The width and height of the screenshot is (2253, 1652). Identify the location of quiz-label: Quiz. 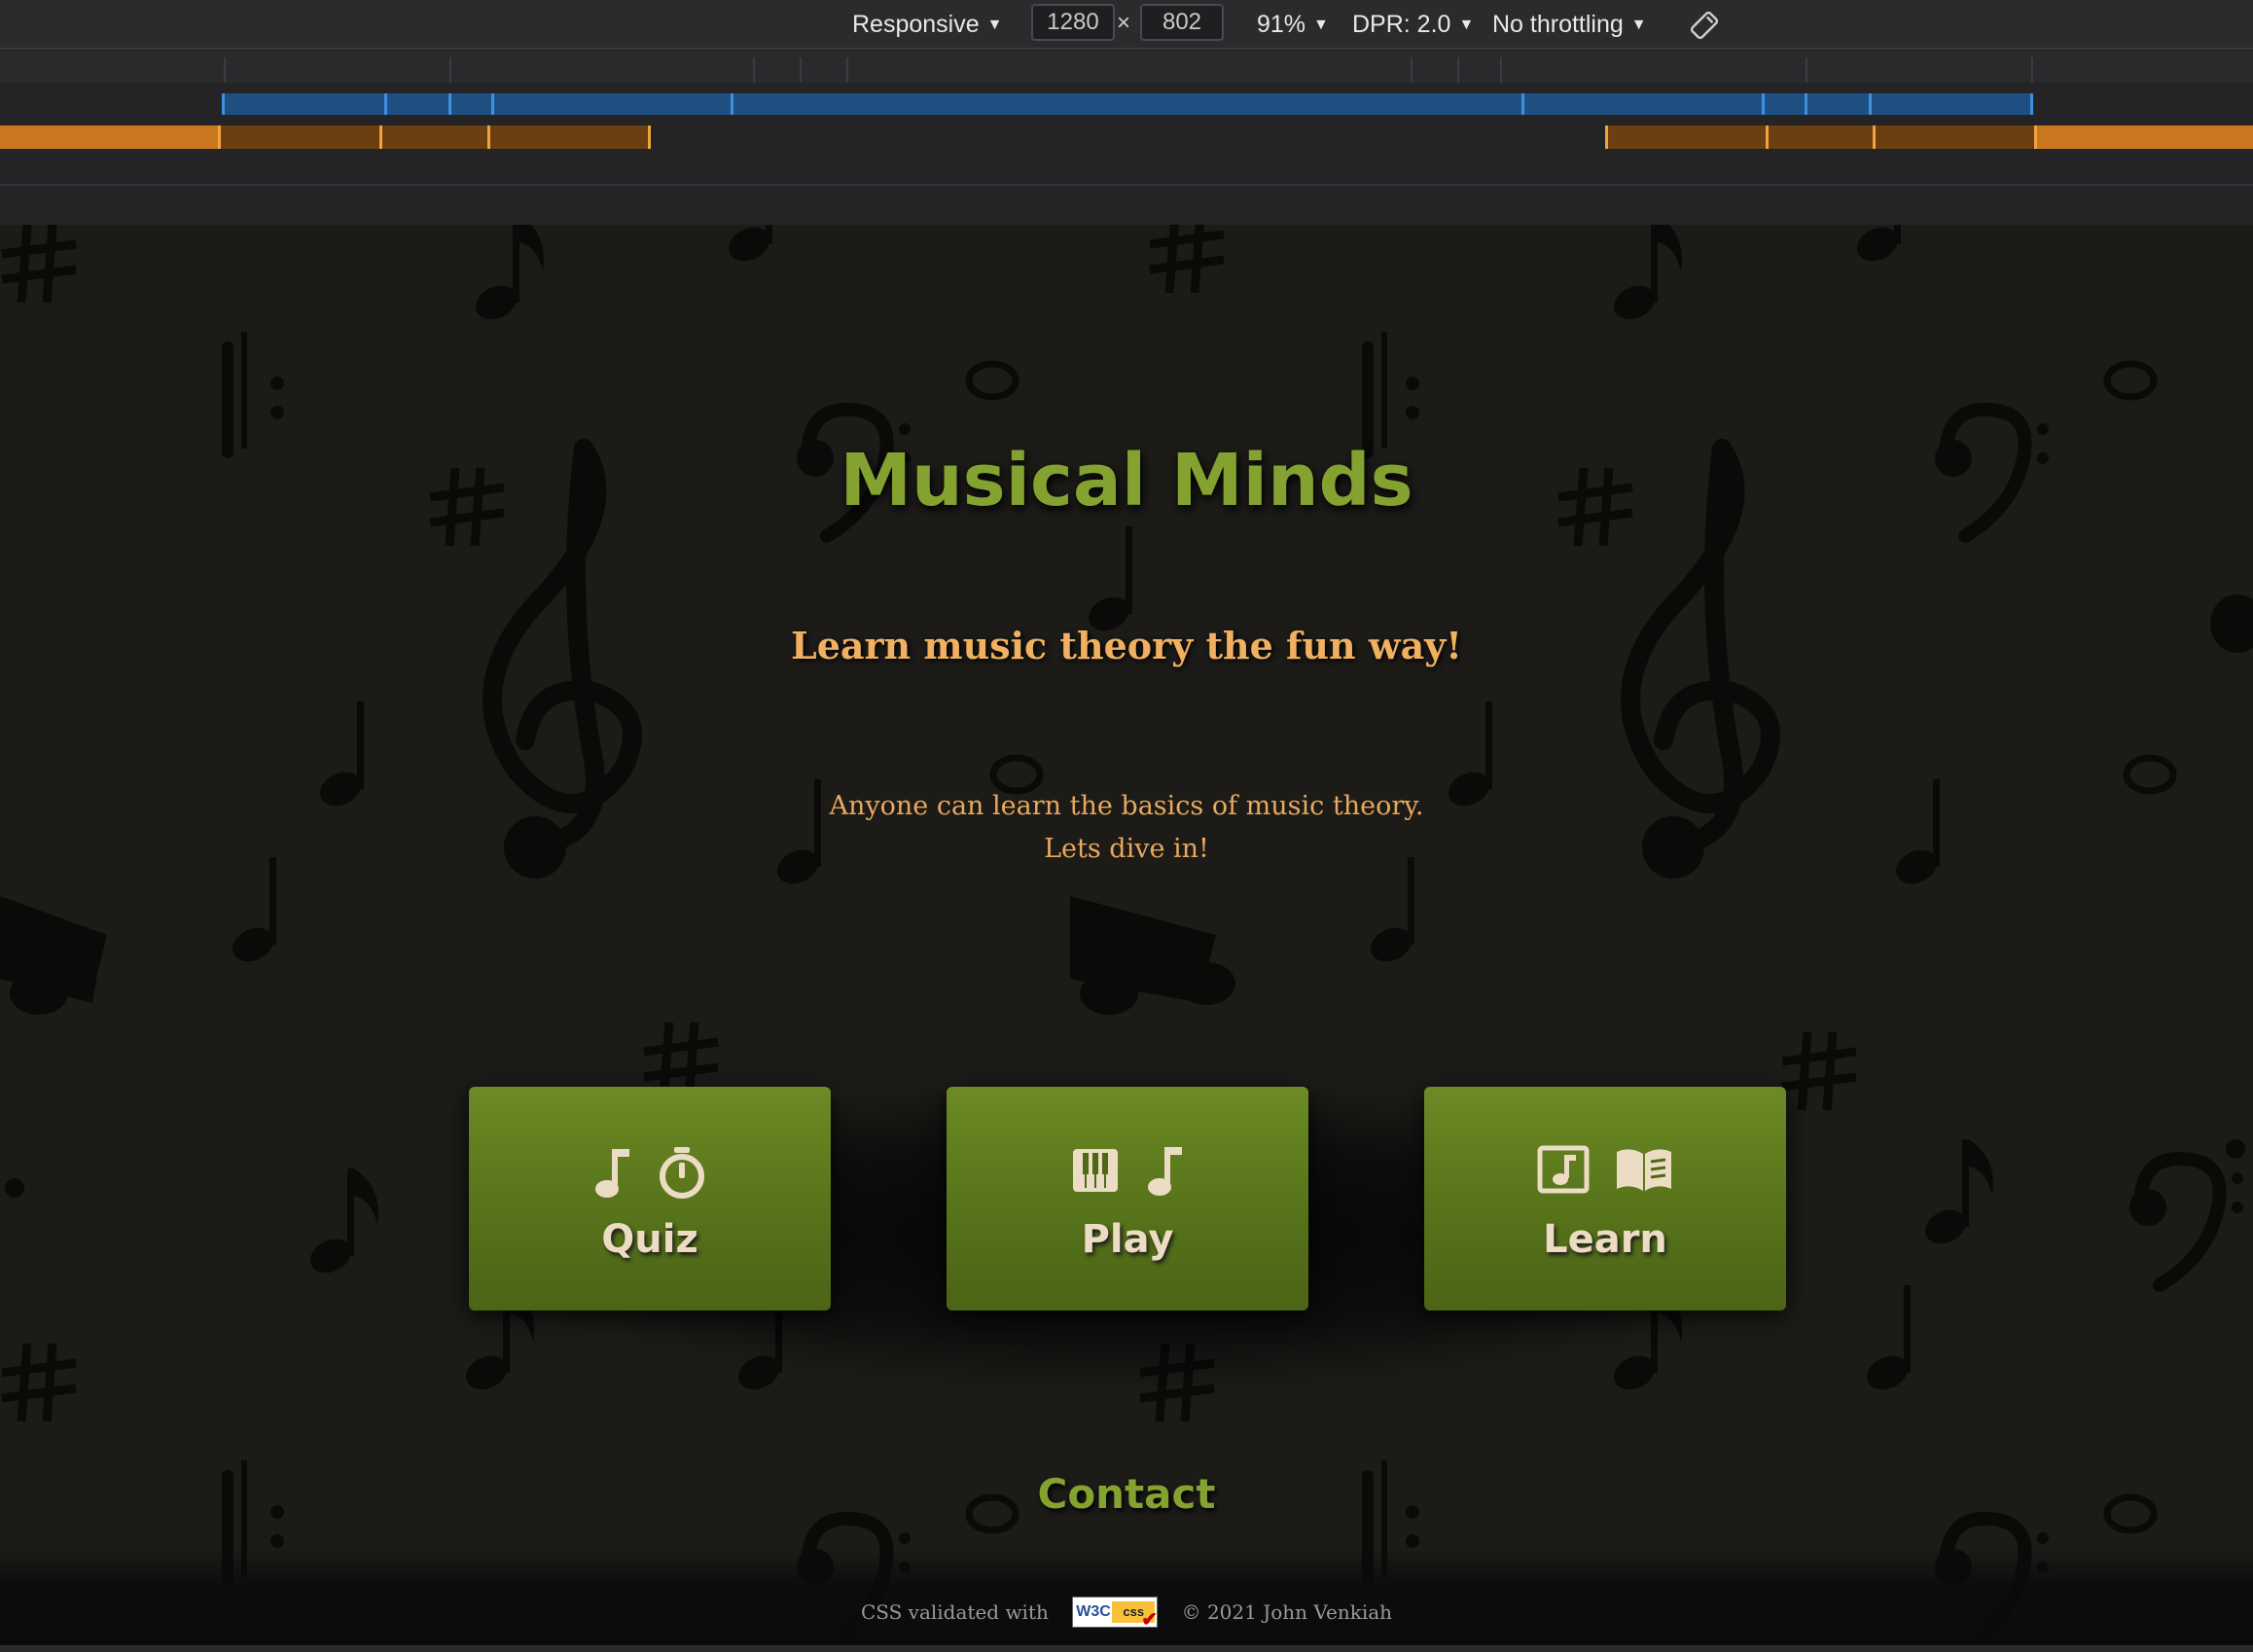
(649, 1239).